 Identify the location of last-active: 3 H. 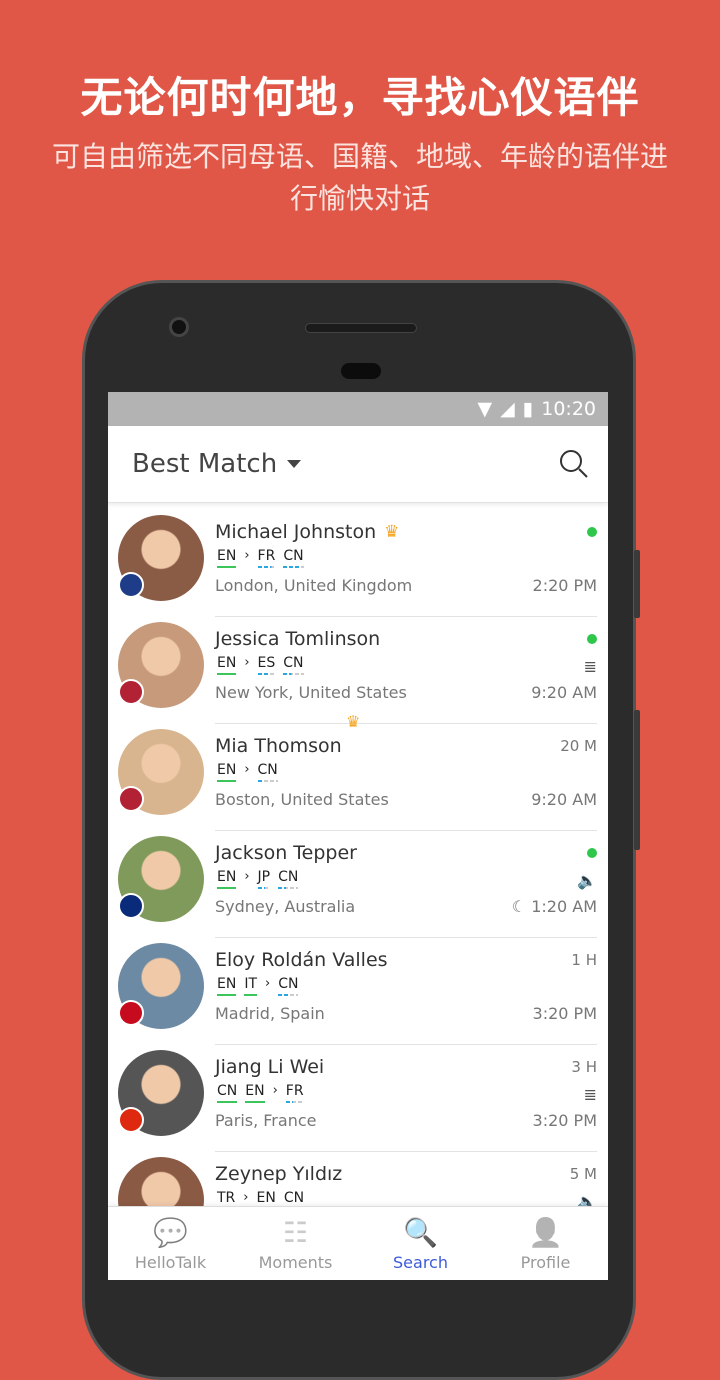
(584, 1067).